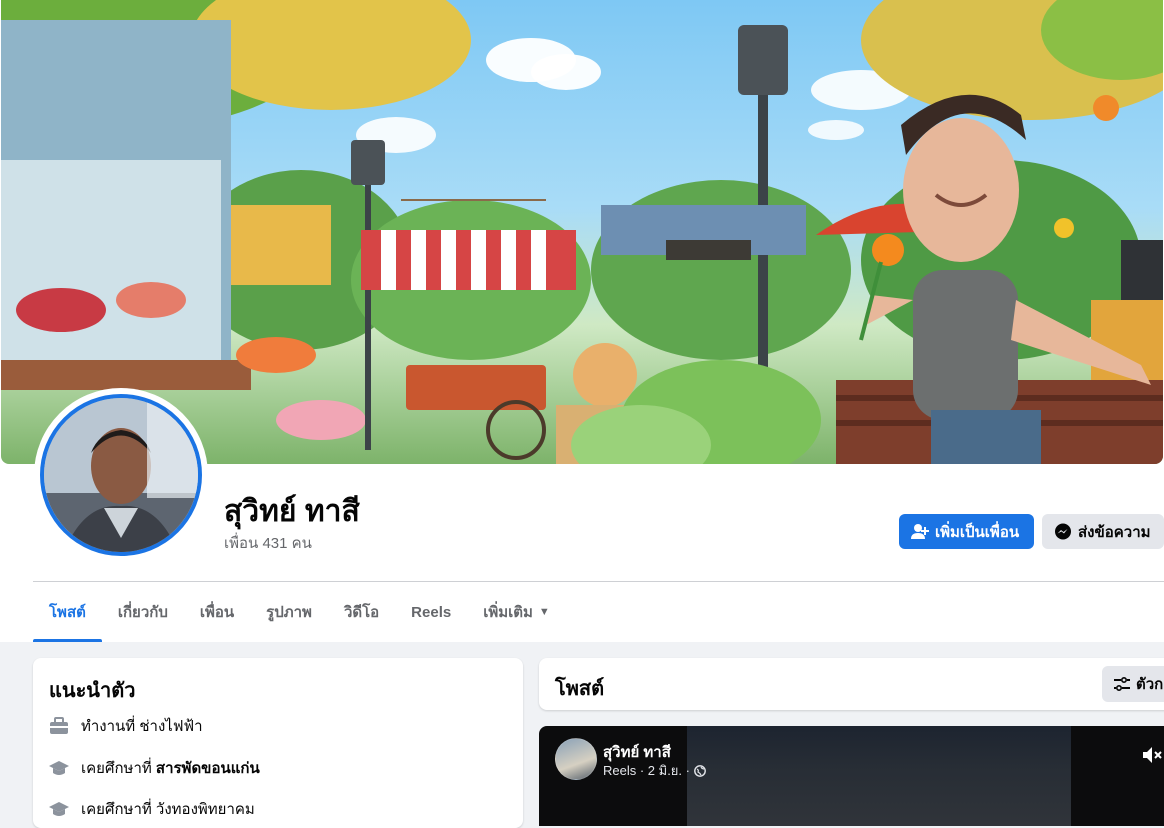 The width and height of the screenshot is (1164, 828). I want to click on tab-about: เกี่ยวกับ, so click(143, 612).